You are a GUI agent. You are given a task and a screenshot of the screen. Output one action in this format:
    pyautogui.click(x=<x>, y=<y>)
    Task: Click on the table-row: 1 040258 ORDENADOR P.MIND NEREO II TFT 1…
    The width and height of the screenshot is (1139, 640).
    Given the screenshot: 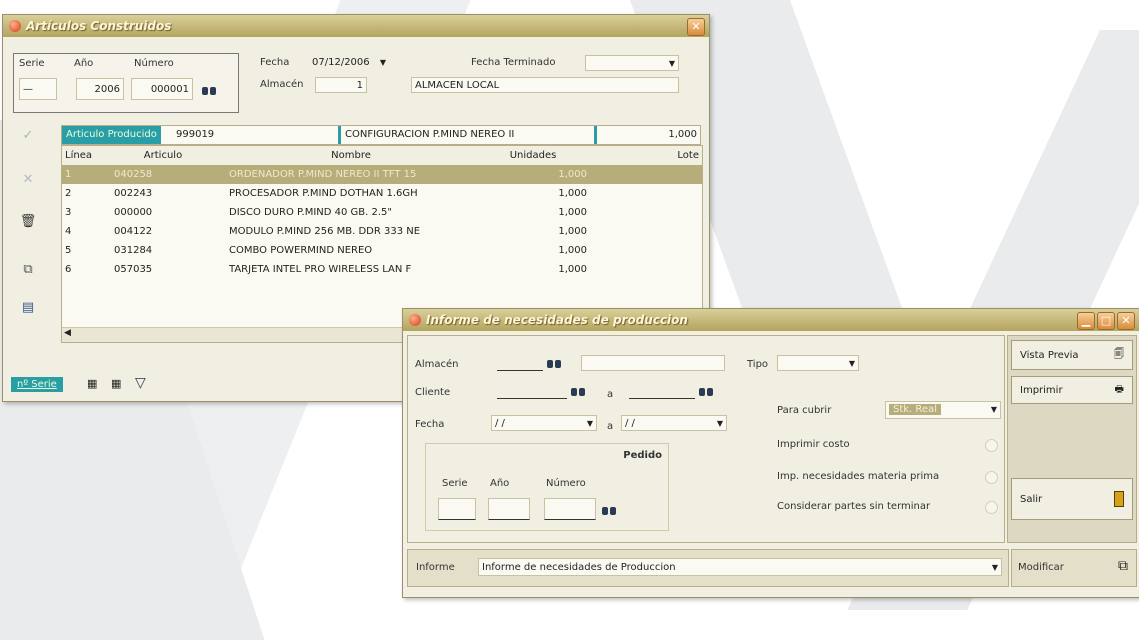 What is the action you would take?
    pyautogui.click(x=382, y=174)
    